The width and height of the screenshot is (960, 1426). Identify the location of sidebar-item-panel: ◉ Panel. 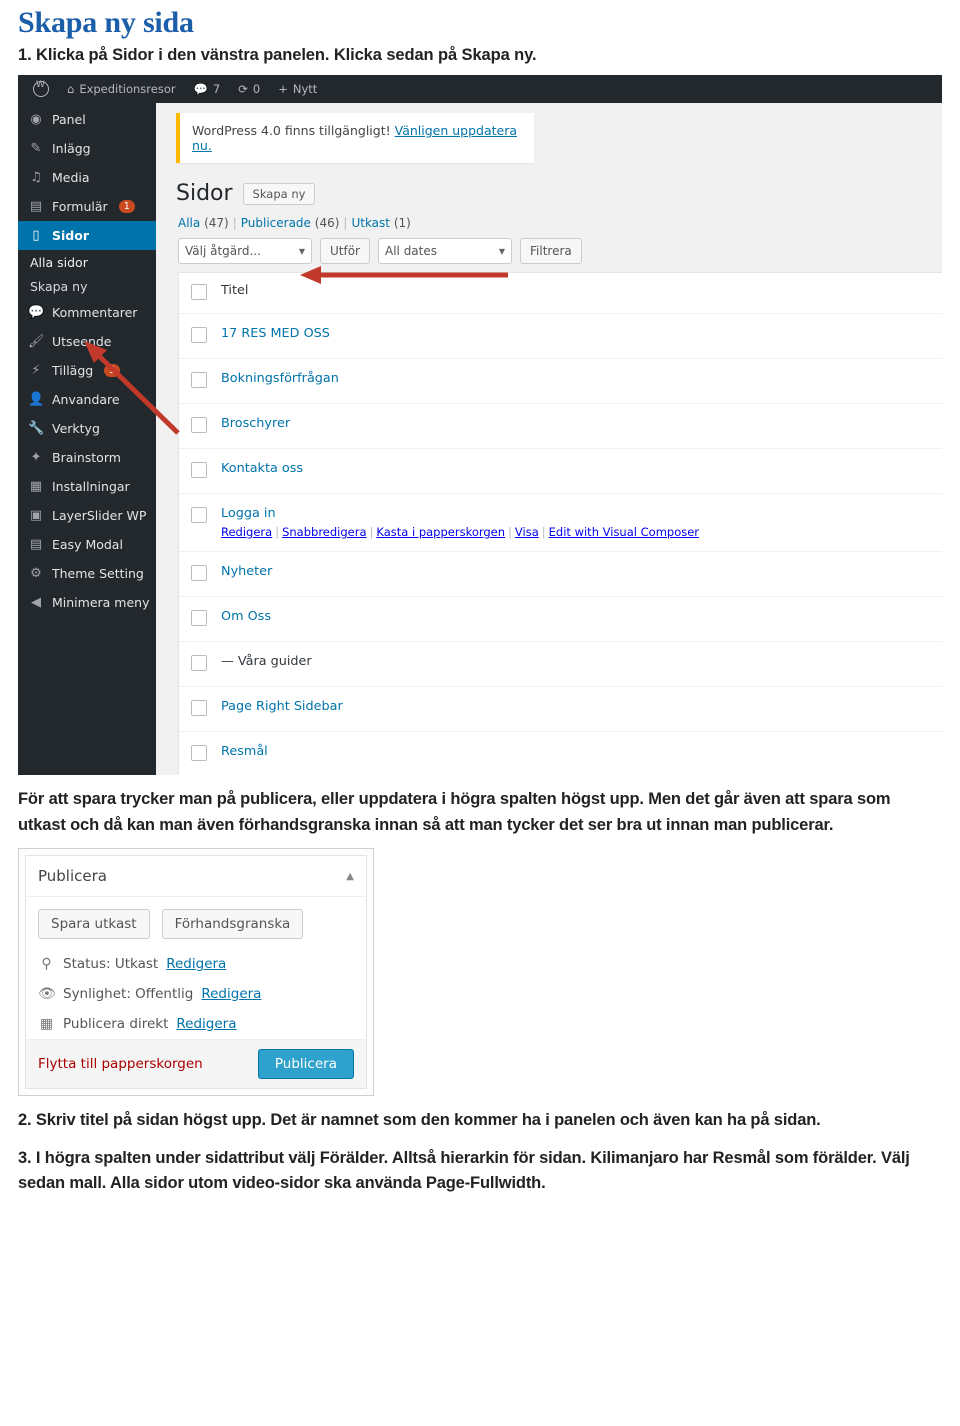
(87, 119).